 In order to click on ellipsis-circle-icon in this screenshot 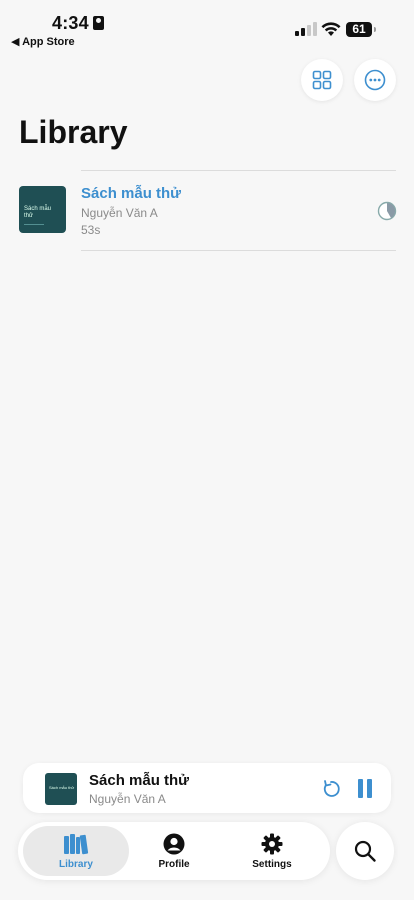, I will do `click(375, 80)`.